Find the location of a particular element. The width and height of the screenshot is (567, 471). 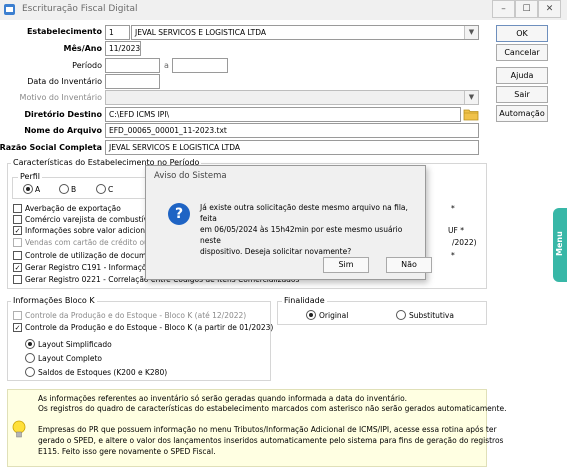

periodo-separator: a is located at coordinates (166, 65).